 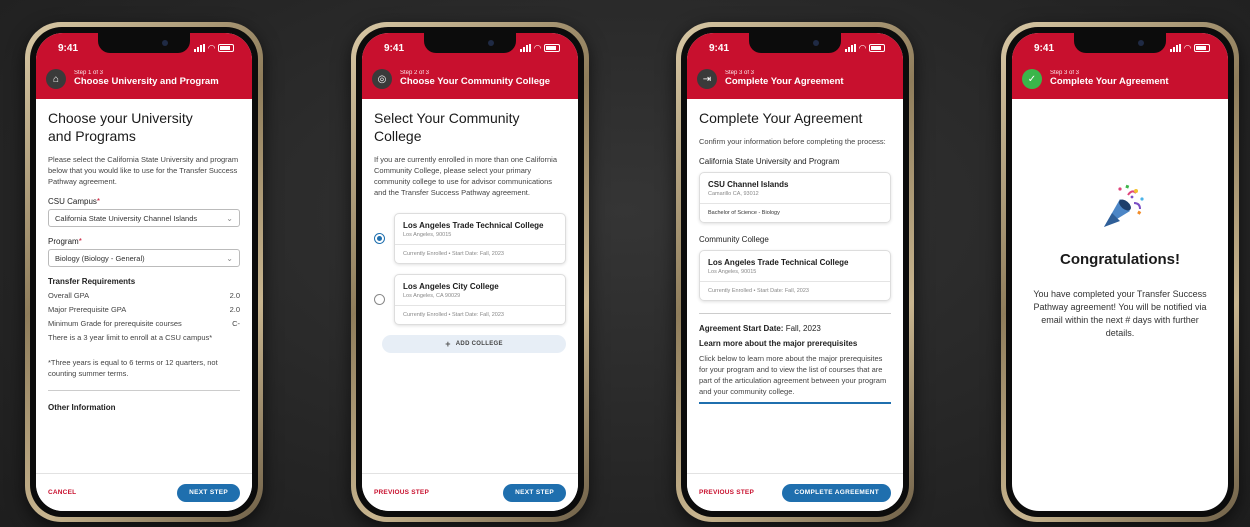 I want to click on congrats-title: Congratulations!, so click(x=1120, y=259).